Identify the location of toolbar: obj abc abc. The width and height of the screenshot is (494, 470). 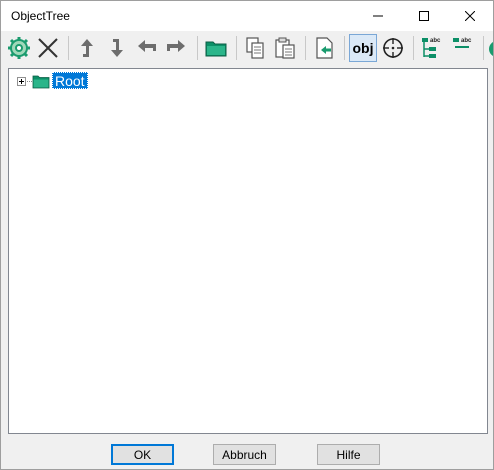
(247, 49).